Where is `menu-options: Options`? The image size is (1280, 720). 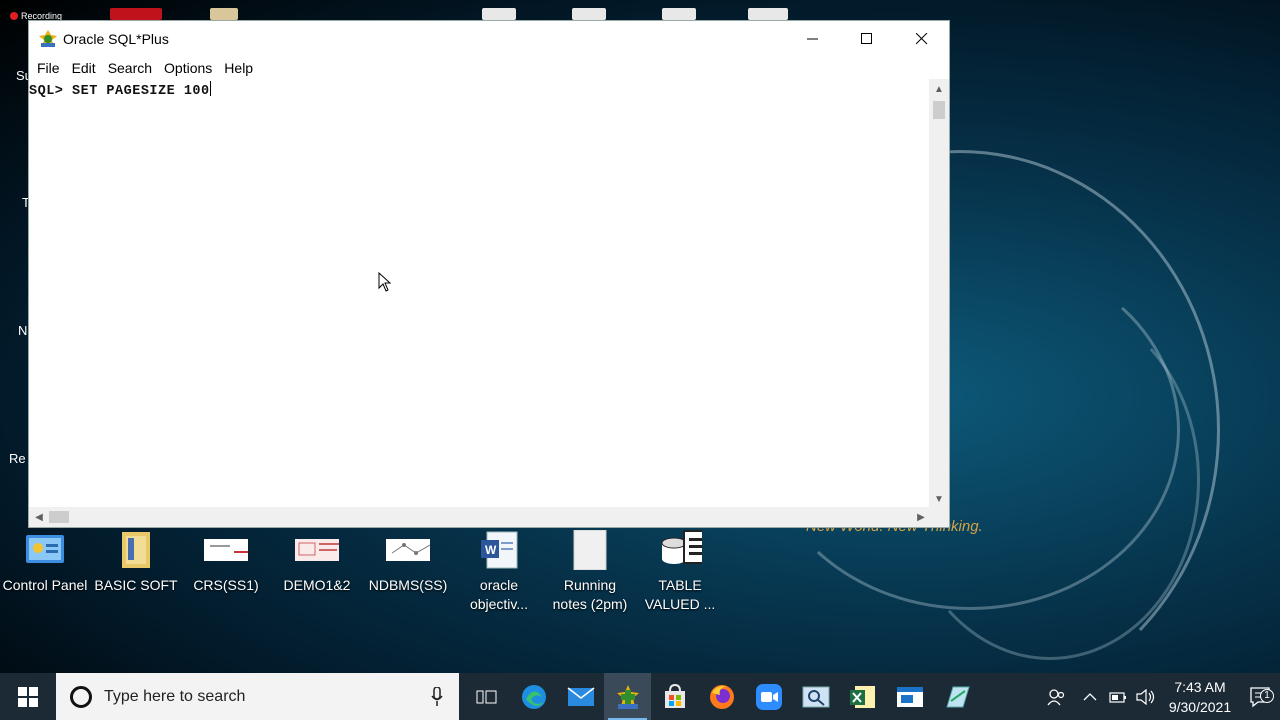
menu-options: Options is located at coordinates (190, 68).